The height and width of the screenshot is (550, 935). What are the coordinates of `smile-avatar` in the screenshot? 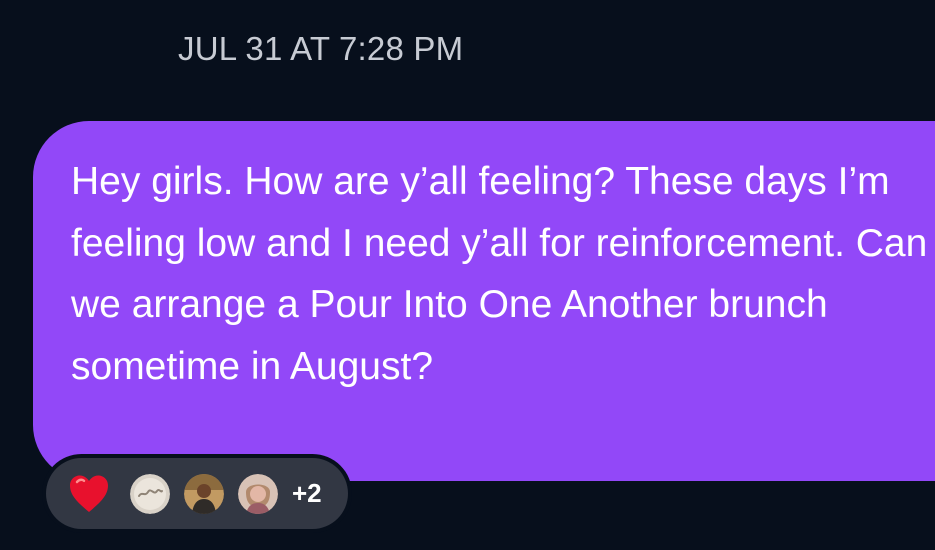 It's located at (150, 493).